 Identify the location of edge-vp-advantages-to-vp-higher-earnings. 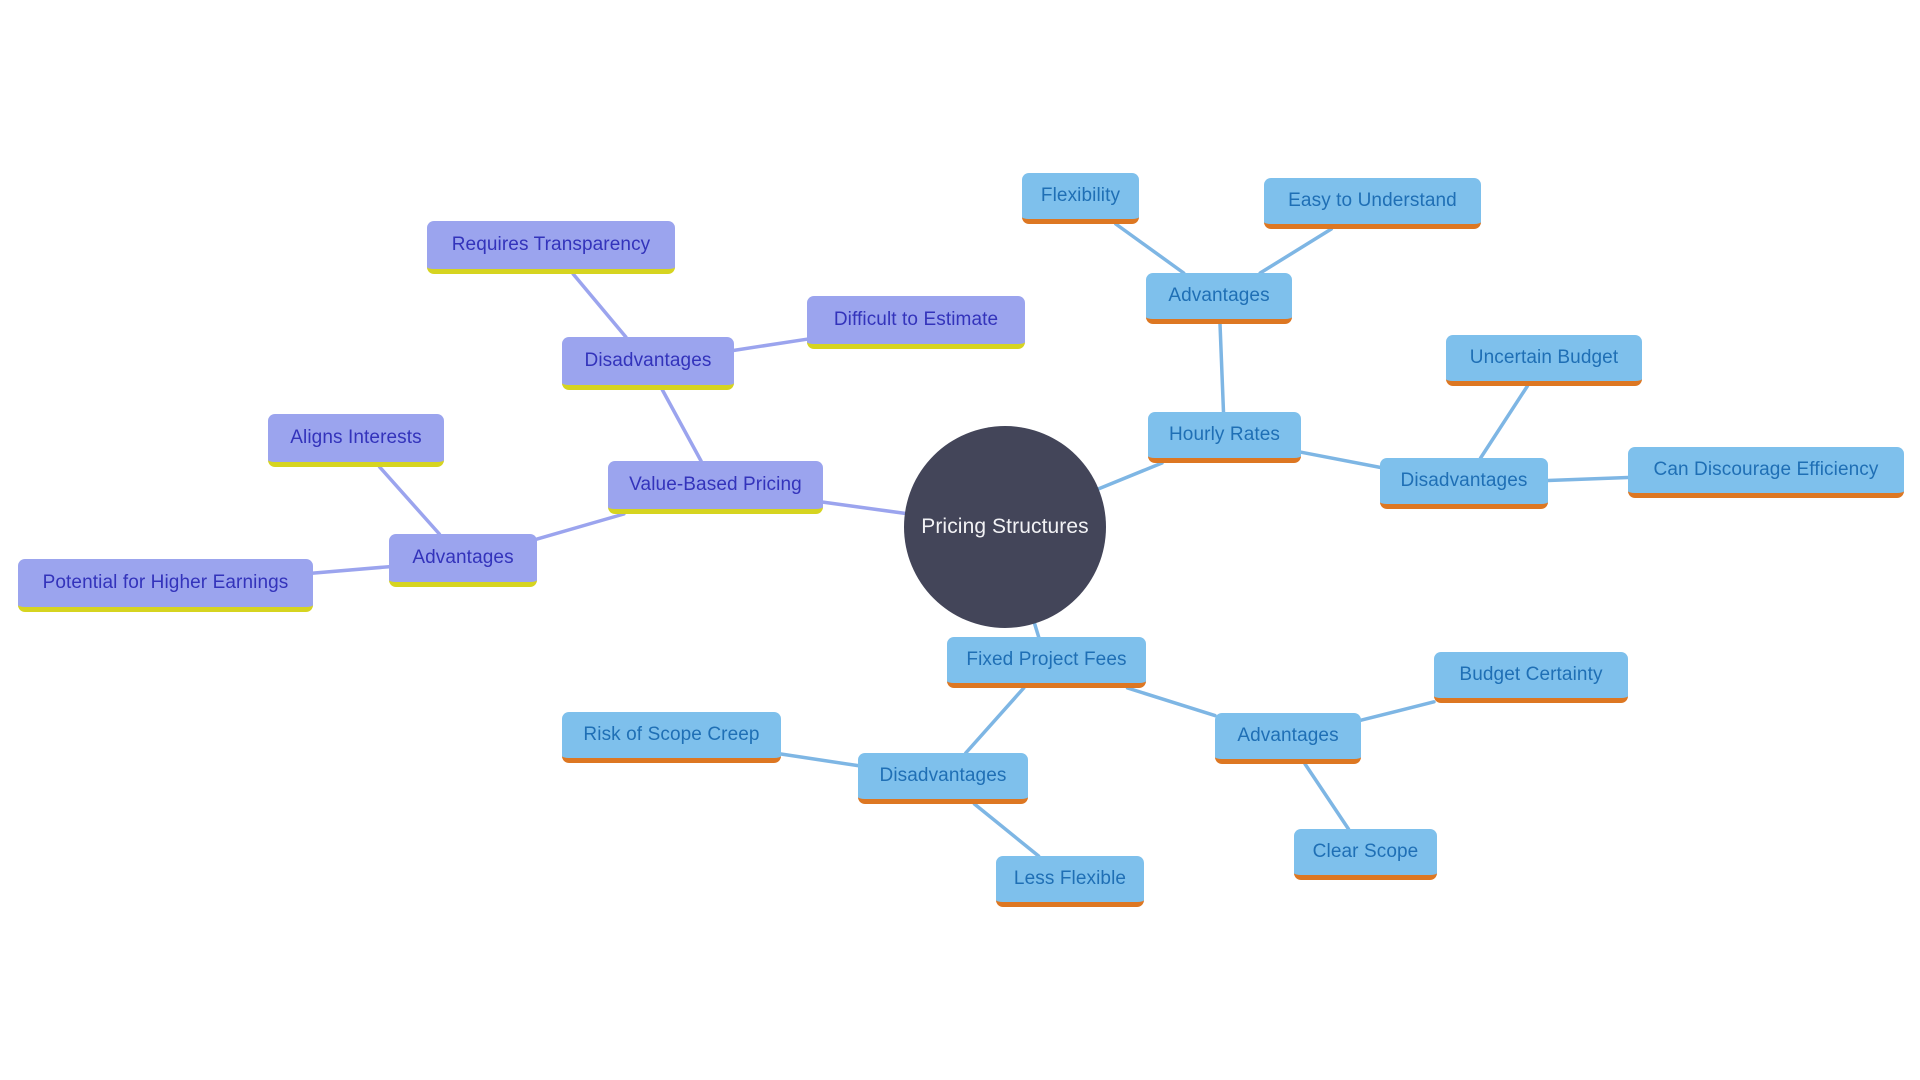
(351, 569).